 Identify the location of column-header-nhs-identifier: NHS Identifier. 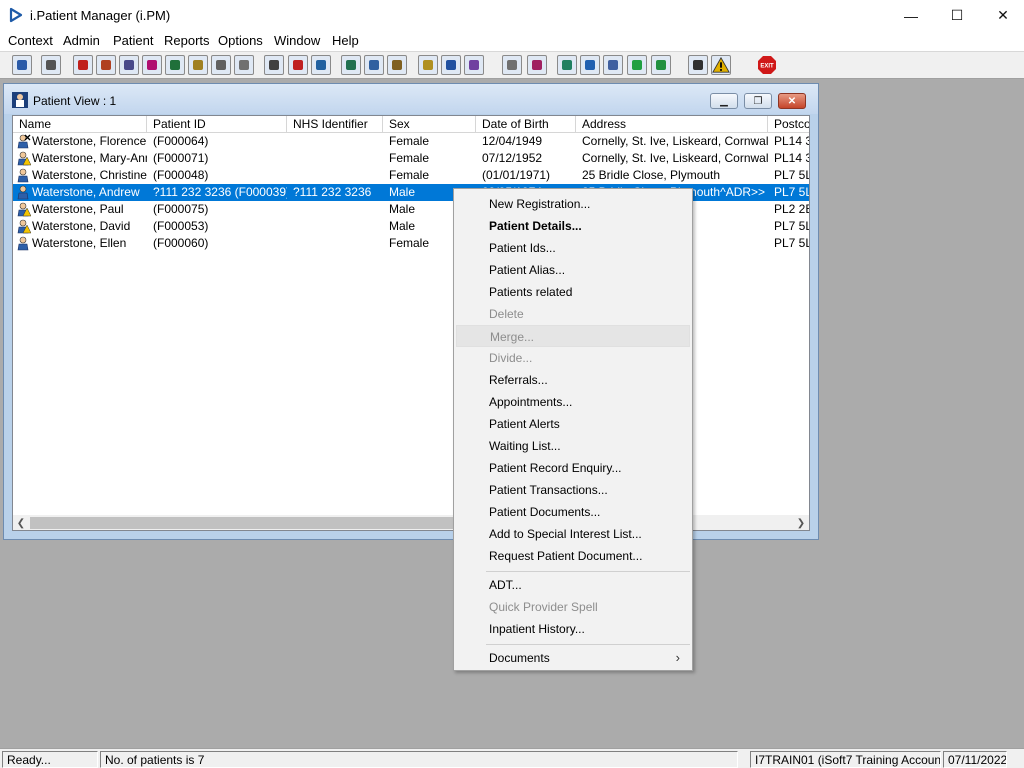
(335, 124).